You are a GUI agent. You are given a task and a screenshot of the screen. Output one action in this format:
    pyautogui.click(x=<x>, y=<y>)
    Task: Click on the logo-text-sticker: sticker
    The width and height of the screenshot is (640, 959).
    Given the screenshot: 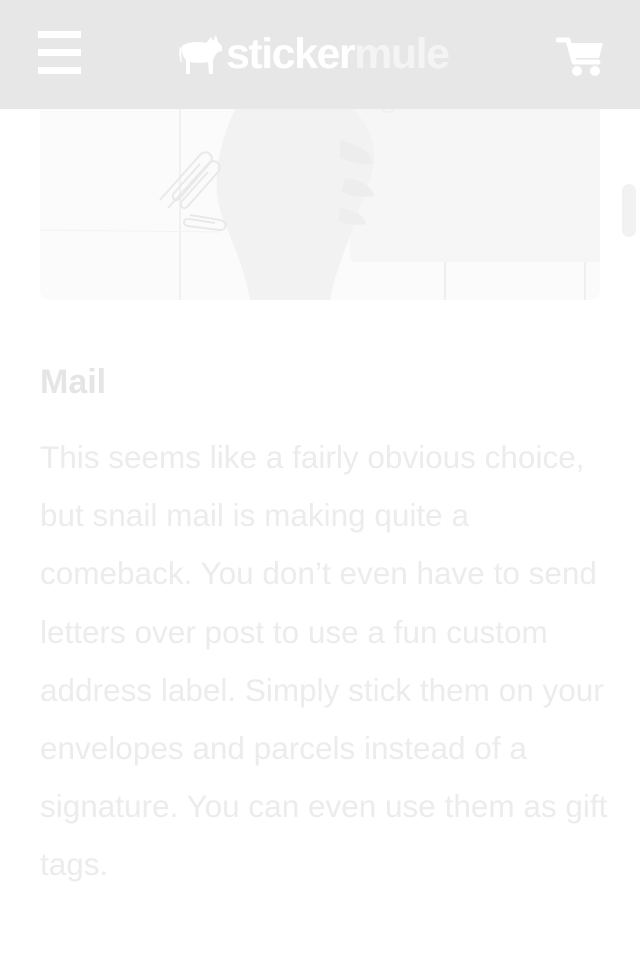 What is the action you would take?
    pyautogui.click(x=291, y=53)
    